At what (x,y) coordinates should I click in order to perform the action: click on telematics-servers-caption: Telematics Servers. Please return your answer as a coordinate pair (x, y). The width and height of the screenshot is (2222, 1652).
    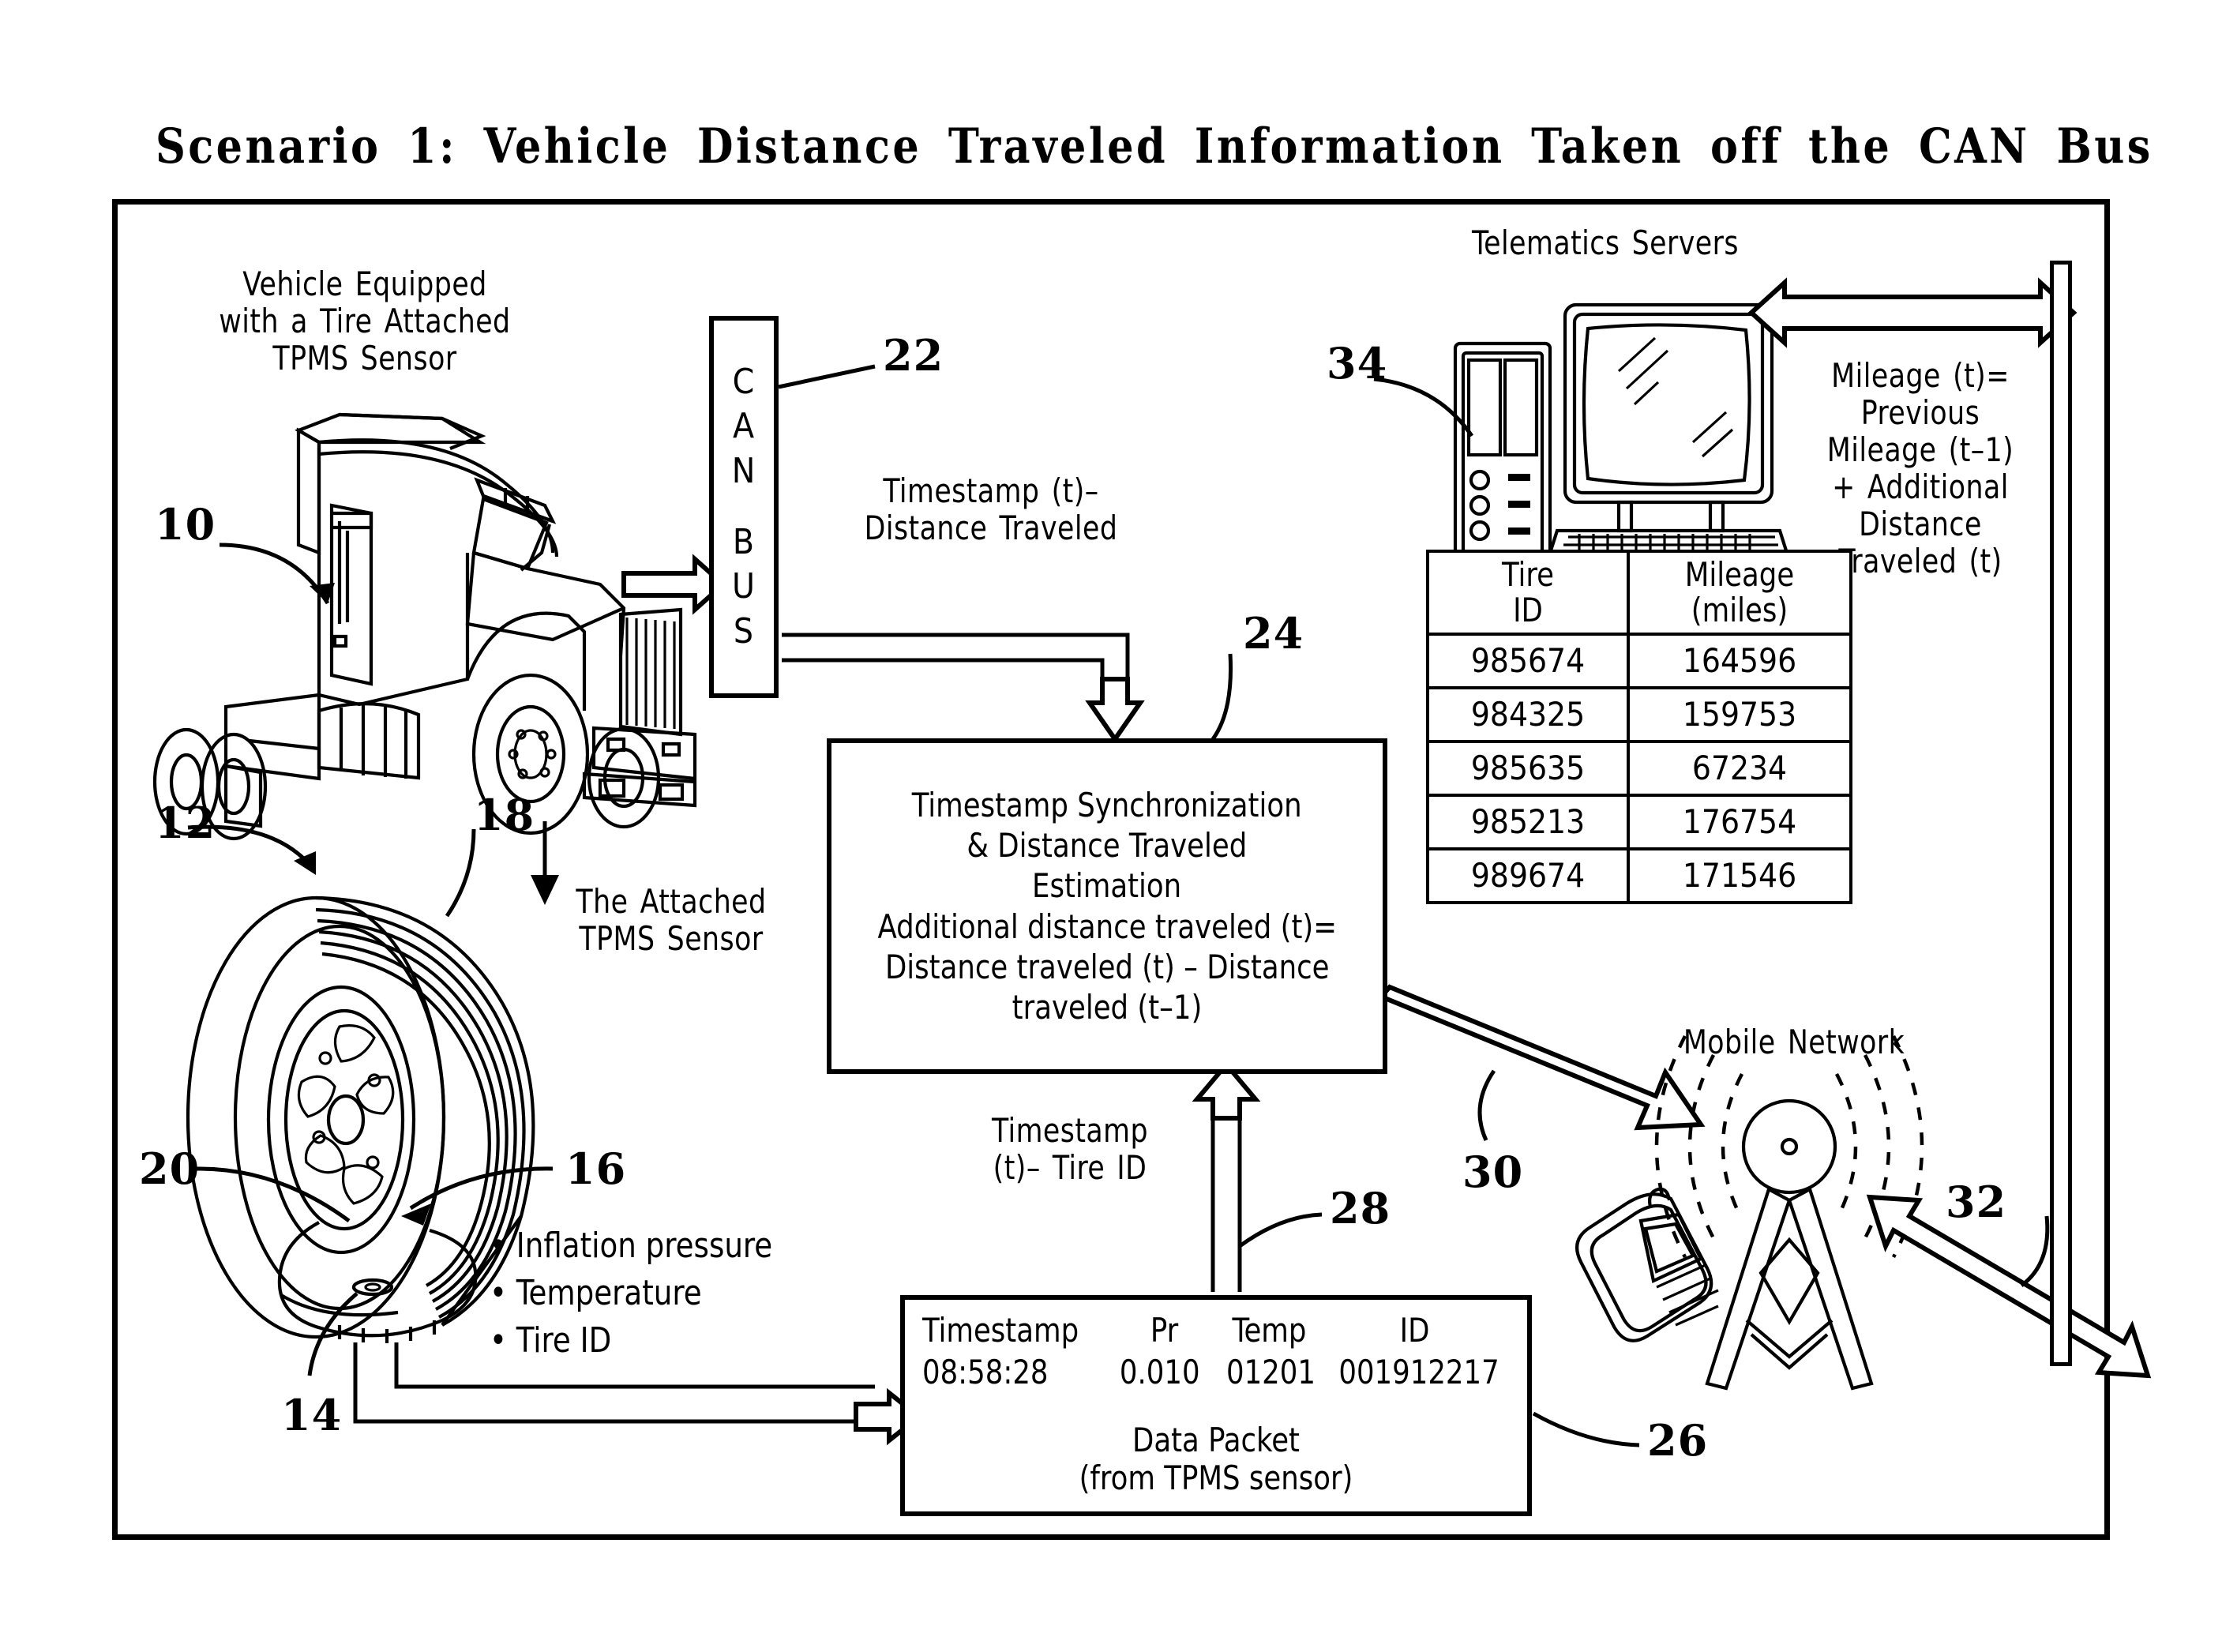
    Looking at the image, I should click on (1605, 242).